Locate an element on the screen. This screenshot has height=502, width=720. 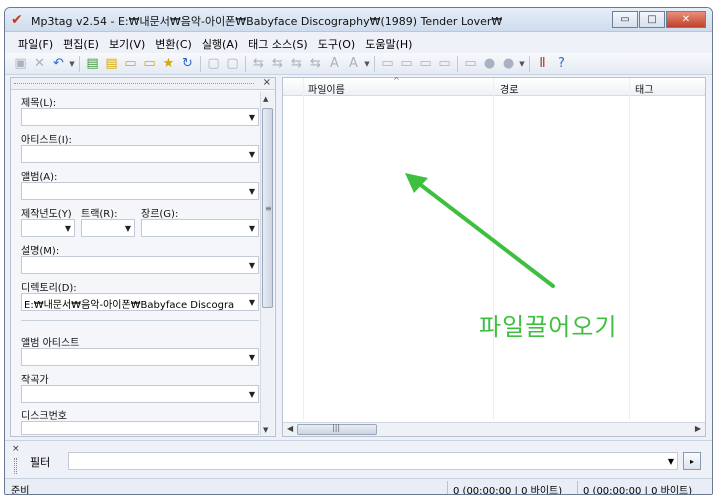
maximize-icon: □ is located at coordinates (652, 19).